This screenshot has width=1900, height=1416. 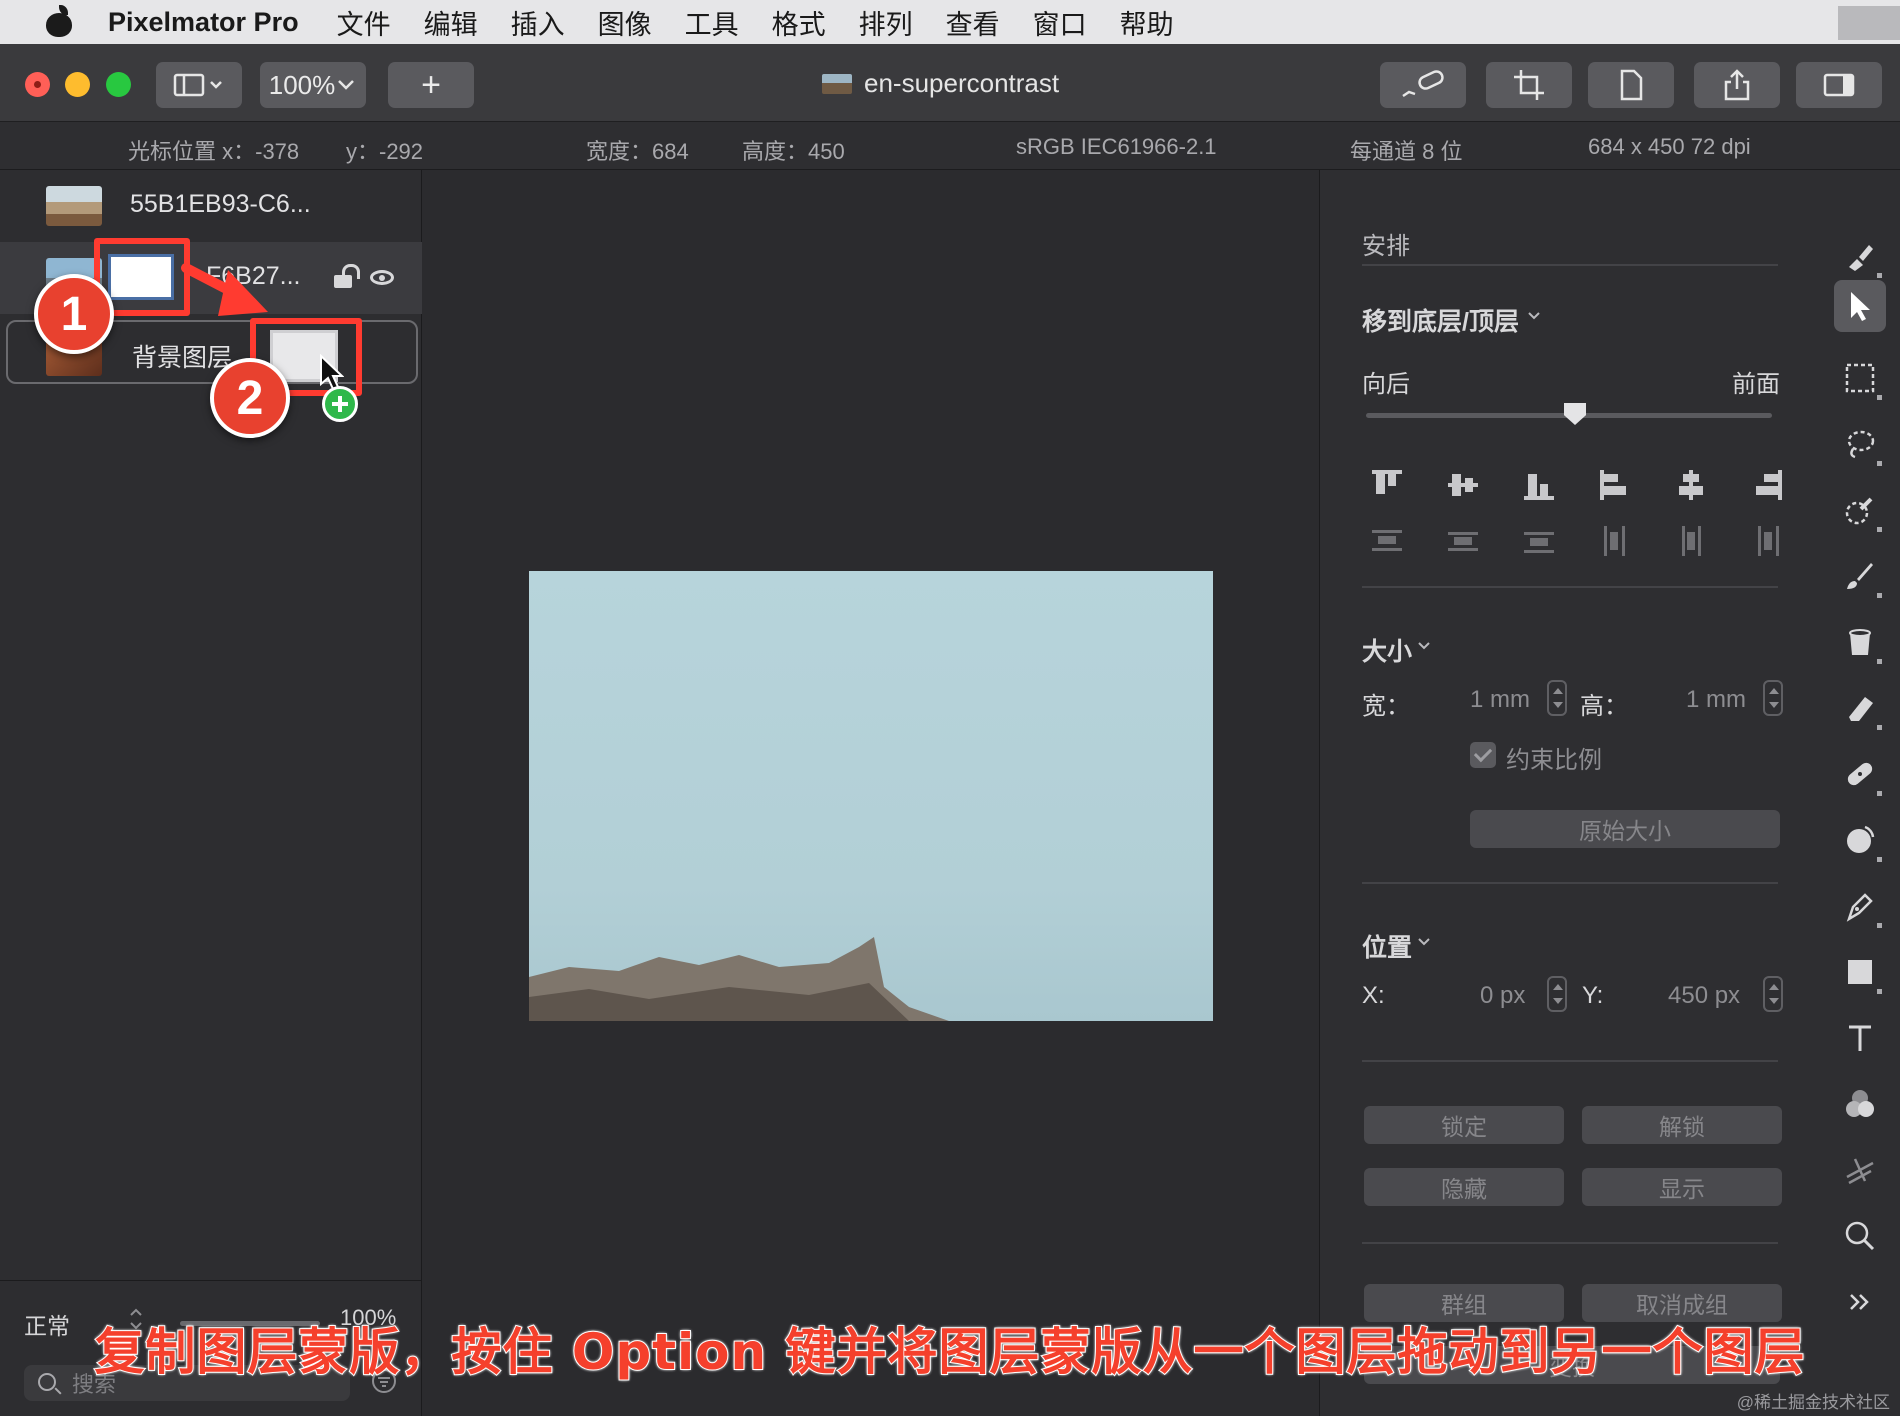 What do you see at coordinates (1575, 414) in the screenshot?
I see `arrange-slider-knob` at bounding box center [1575, 414].